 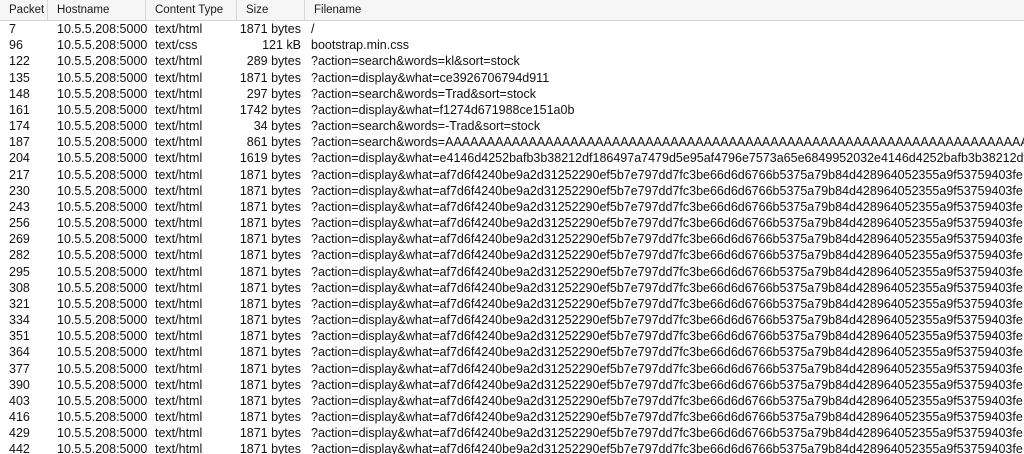 What do you see at coordinates (270, 109) in the screenshot?
I see `cell-size: 1742 bytes` at bounding box center [270, 109].